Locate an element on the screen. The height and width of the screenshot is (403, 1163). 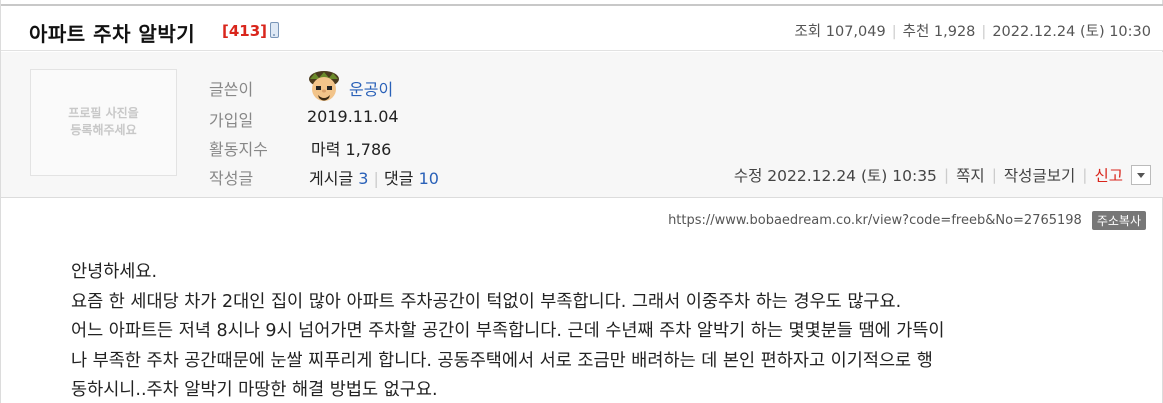
joined-label: 가입일 is located at coordinates (231, 120).